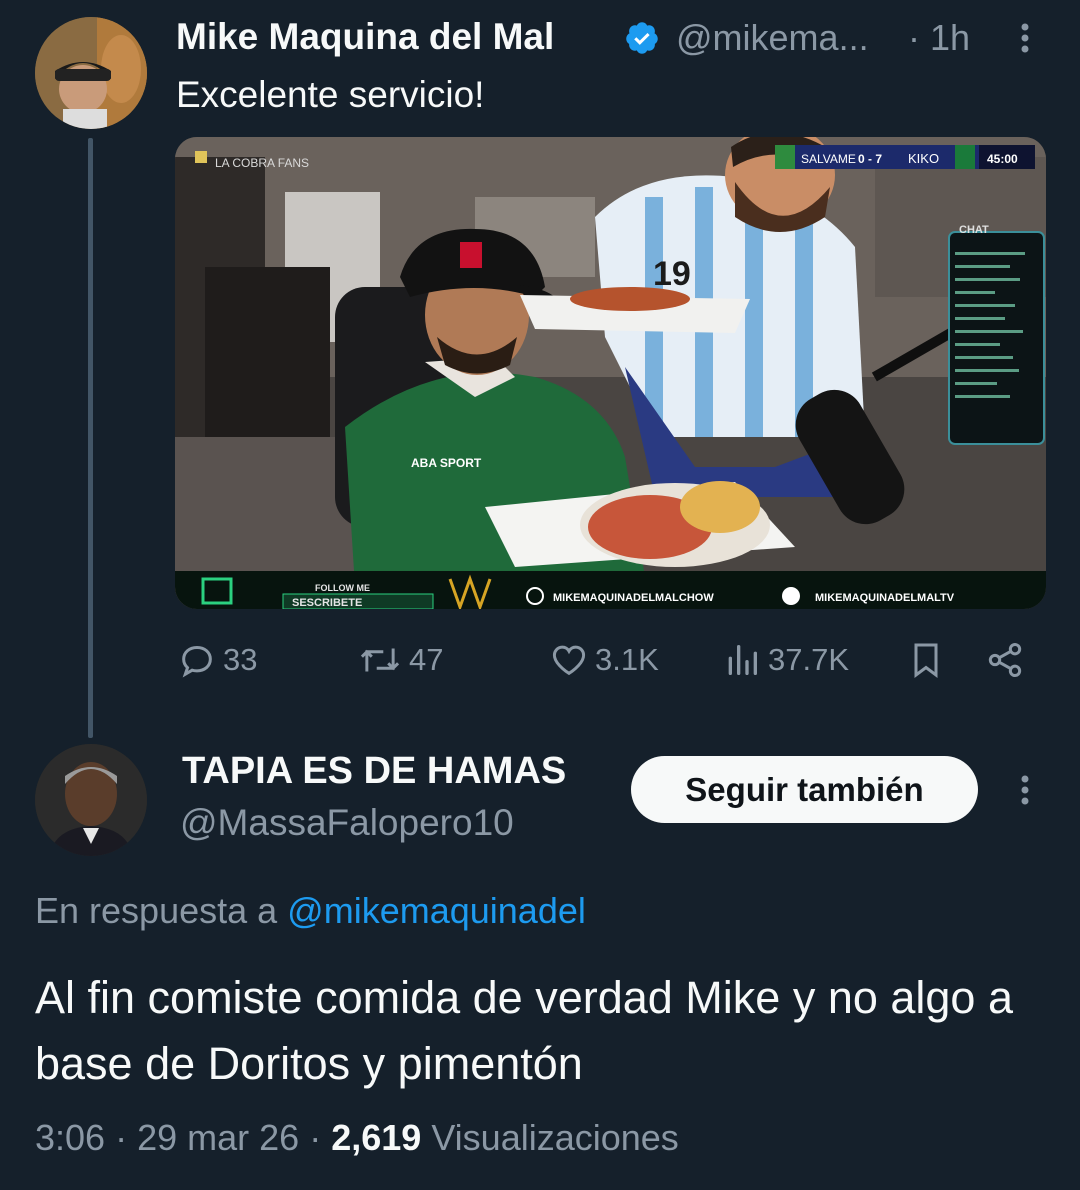  Describe the element at coordinates (885, 598) in the screenshot. I see `tiktok-handle: MIKEMAQUINADELMALTV` at that location.